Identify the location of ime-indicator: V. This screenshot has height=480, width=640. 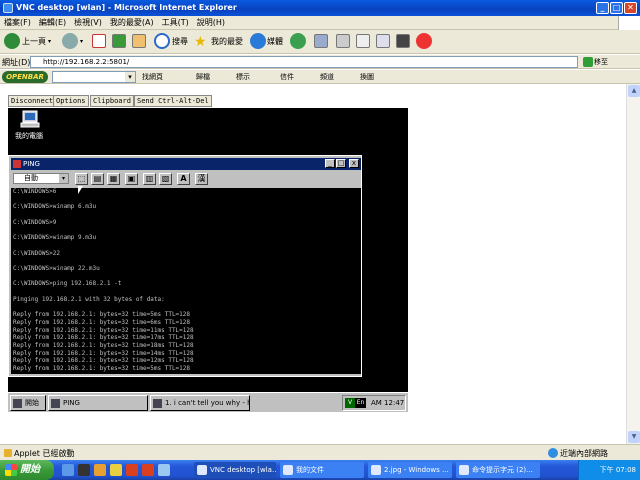
(350, 403).